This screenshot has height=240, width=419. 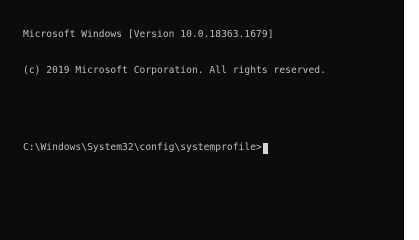 What do you see at coordinates (411, 120) in the screenshot?
I see `page-margin` at bounding box center [411, 120].